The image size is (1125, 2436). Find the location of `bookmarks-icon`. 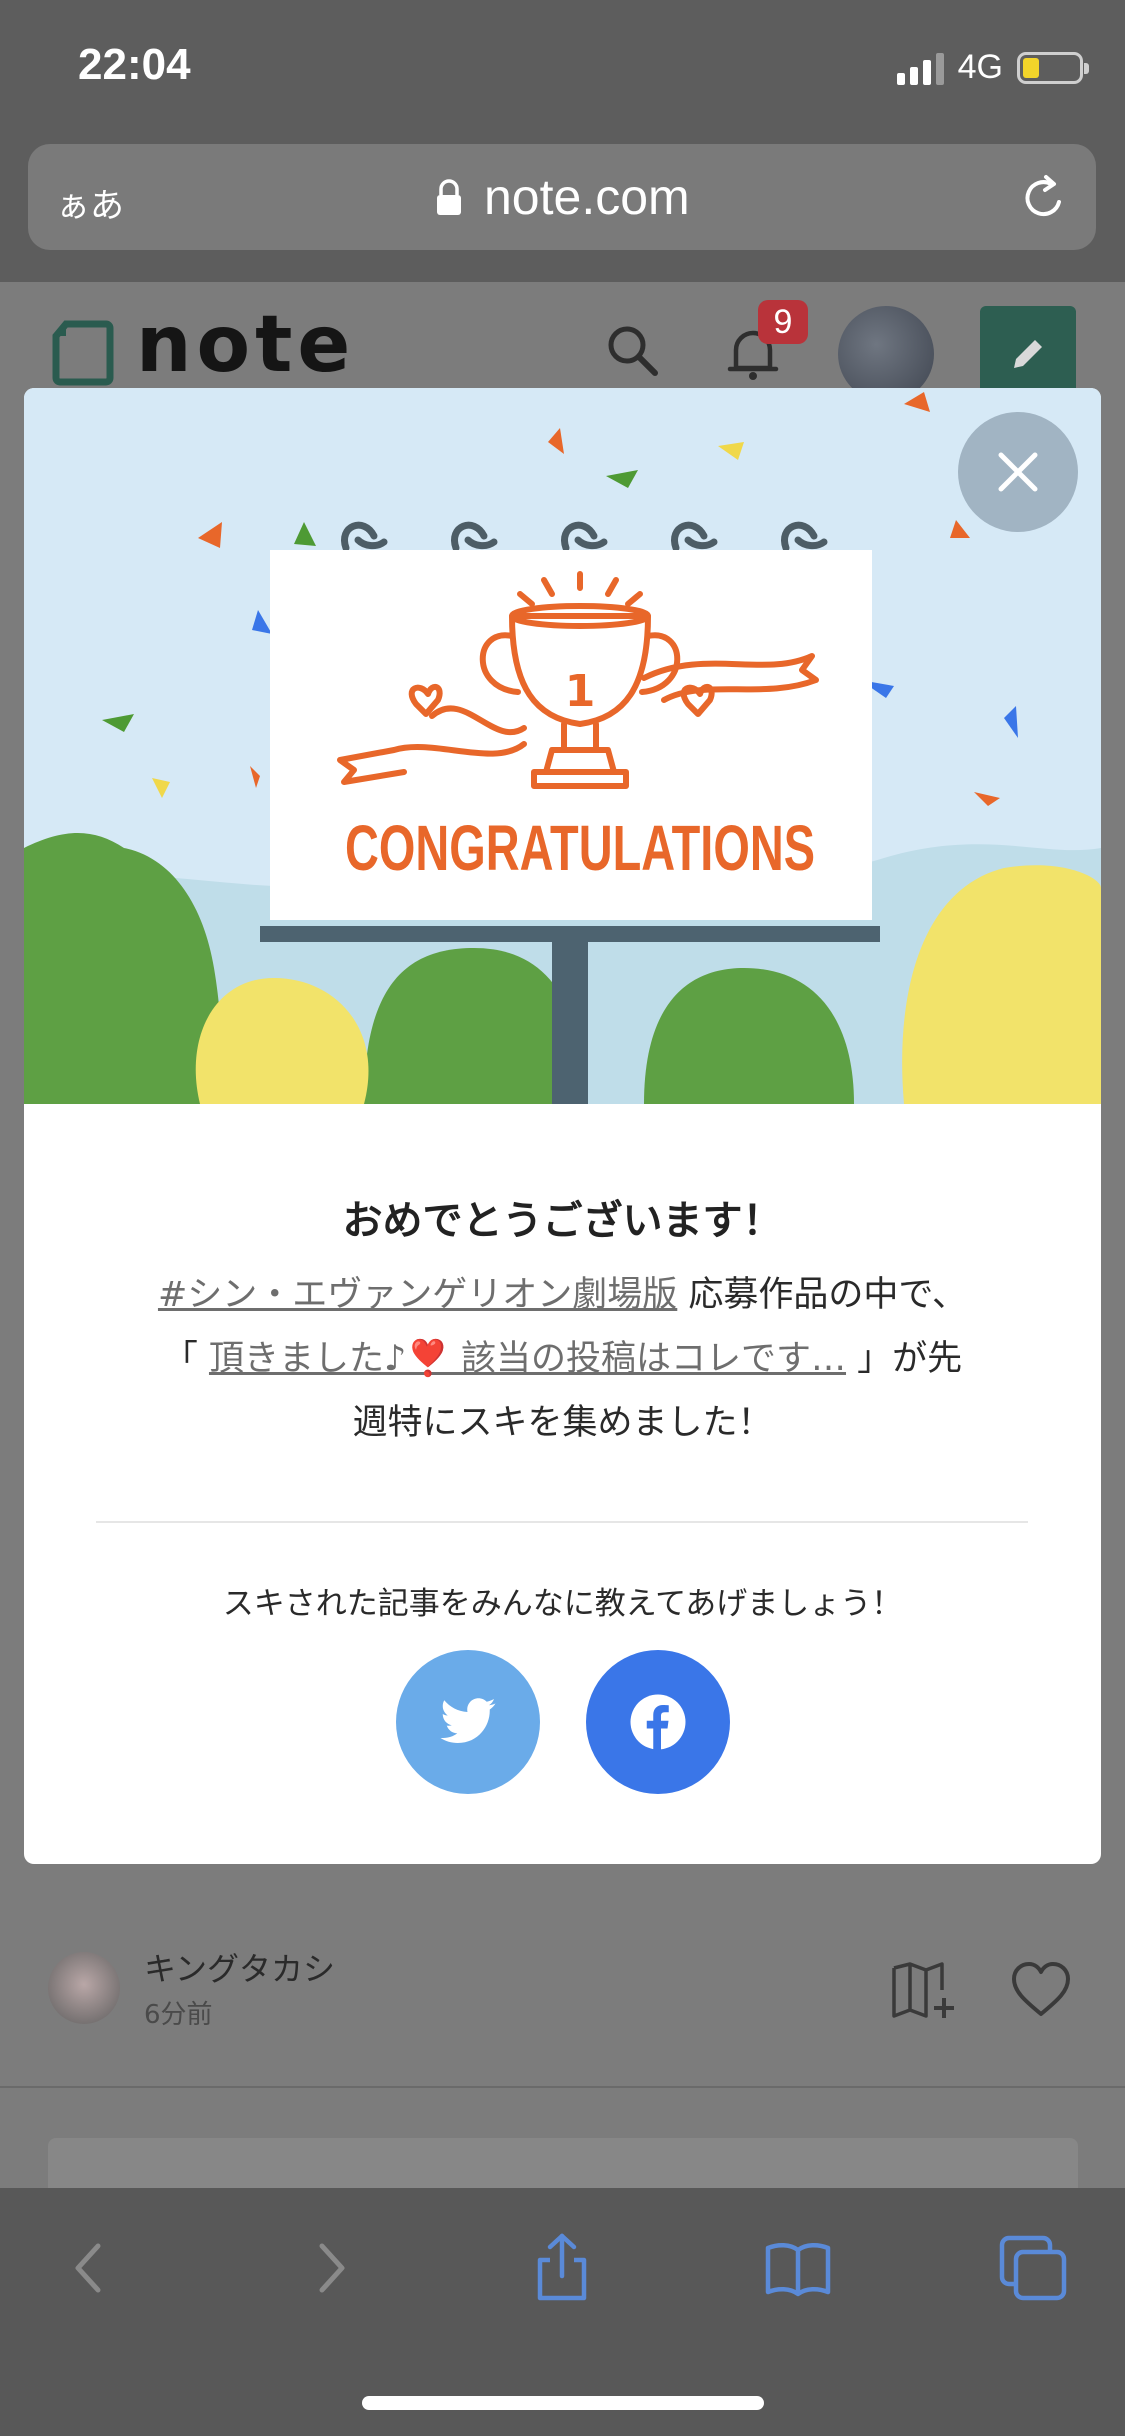

bookmarks-icon is located at coordinates (798, 2268).